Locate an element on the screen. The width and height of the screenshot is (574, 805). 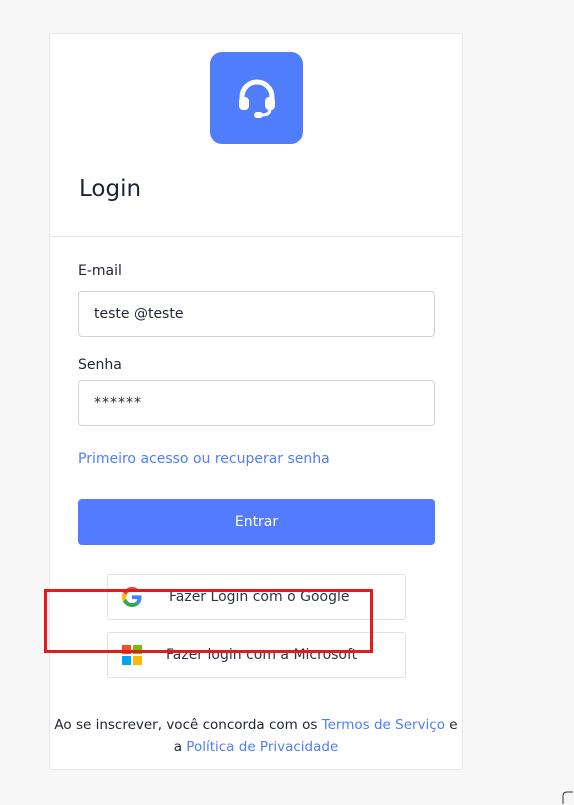
password-label: Senha is located at coordinates (100, 365).